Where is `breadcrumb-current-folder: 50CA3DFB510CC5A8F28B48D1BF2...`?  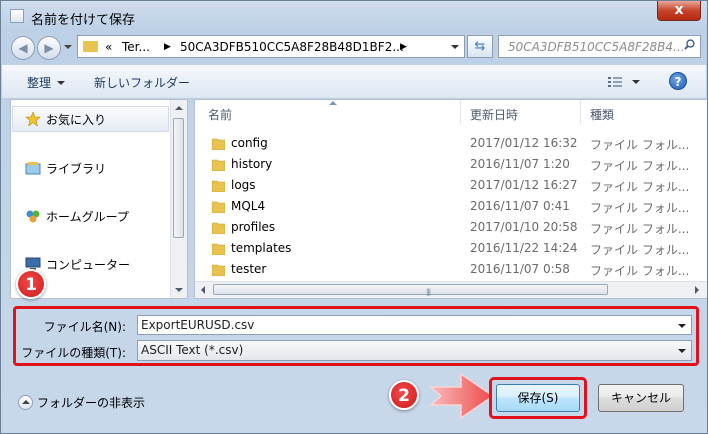 breadcrumb-current-folder: 50CA3DFB510CC5A8F28B48D1BF2... is located at coordinates (292, 47).